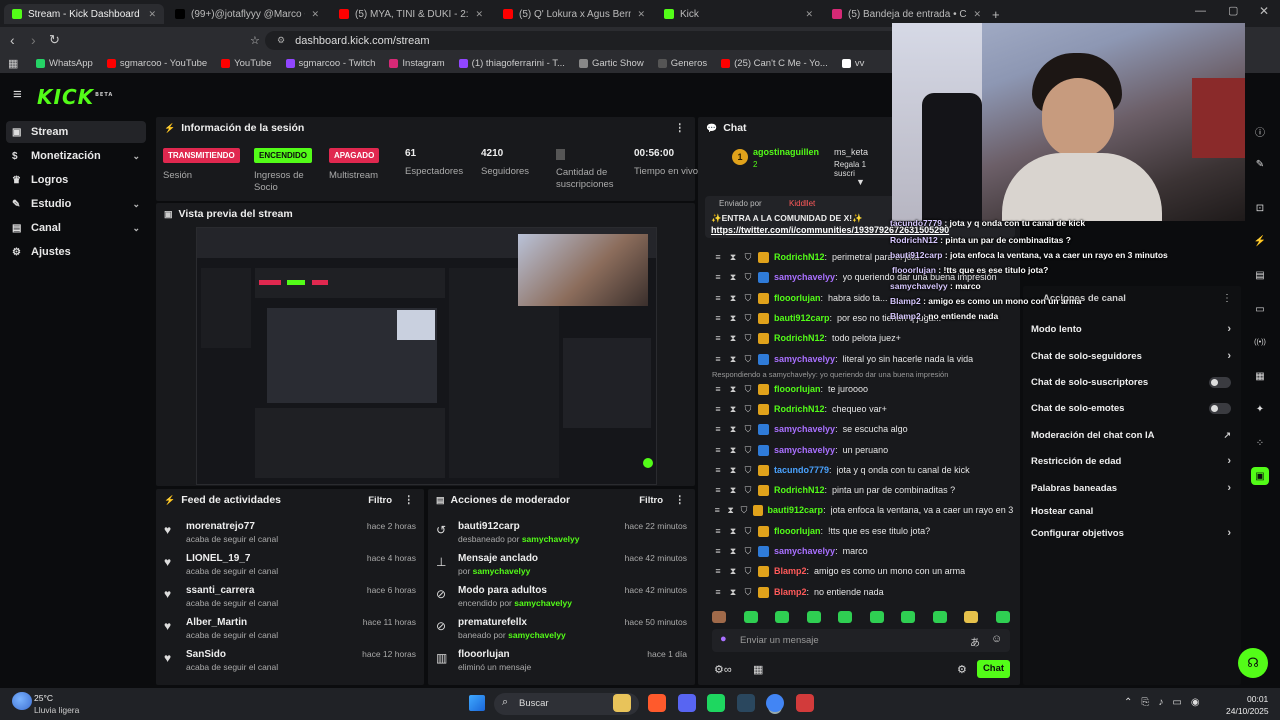 This screenshot has width=1280, height=720. What do you see at coordinates (852, 63) in the screenshot?
I see `bookmark-item: vv` at bounding box center [852, 63].